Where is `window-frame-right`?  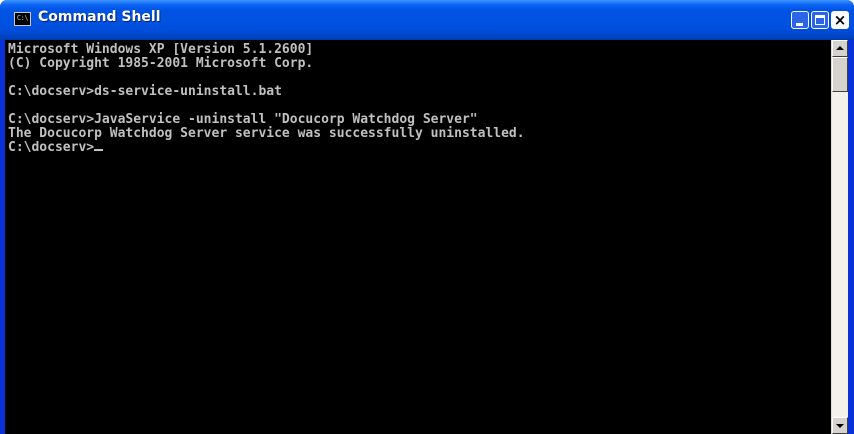 window-frame-right is located at coordinates (851, 237).